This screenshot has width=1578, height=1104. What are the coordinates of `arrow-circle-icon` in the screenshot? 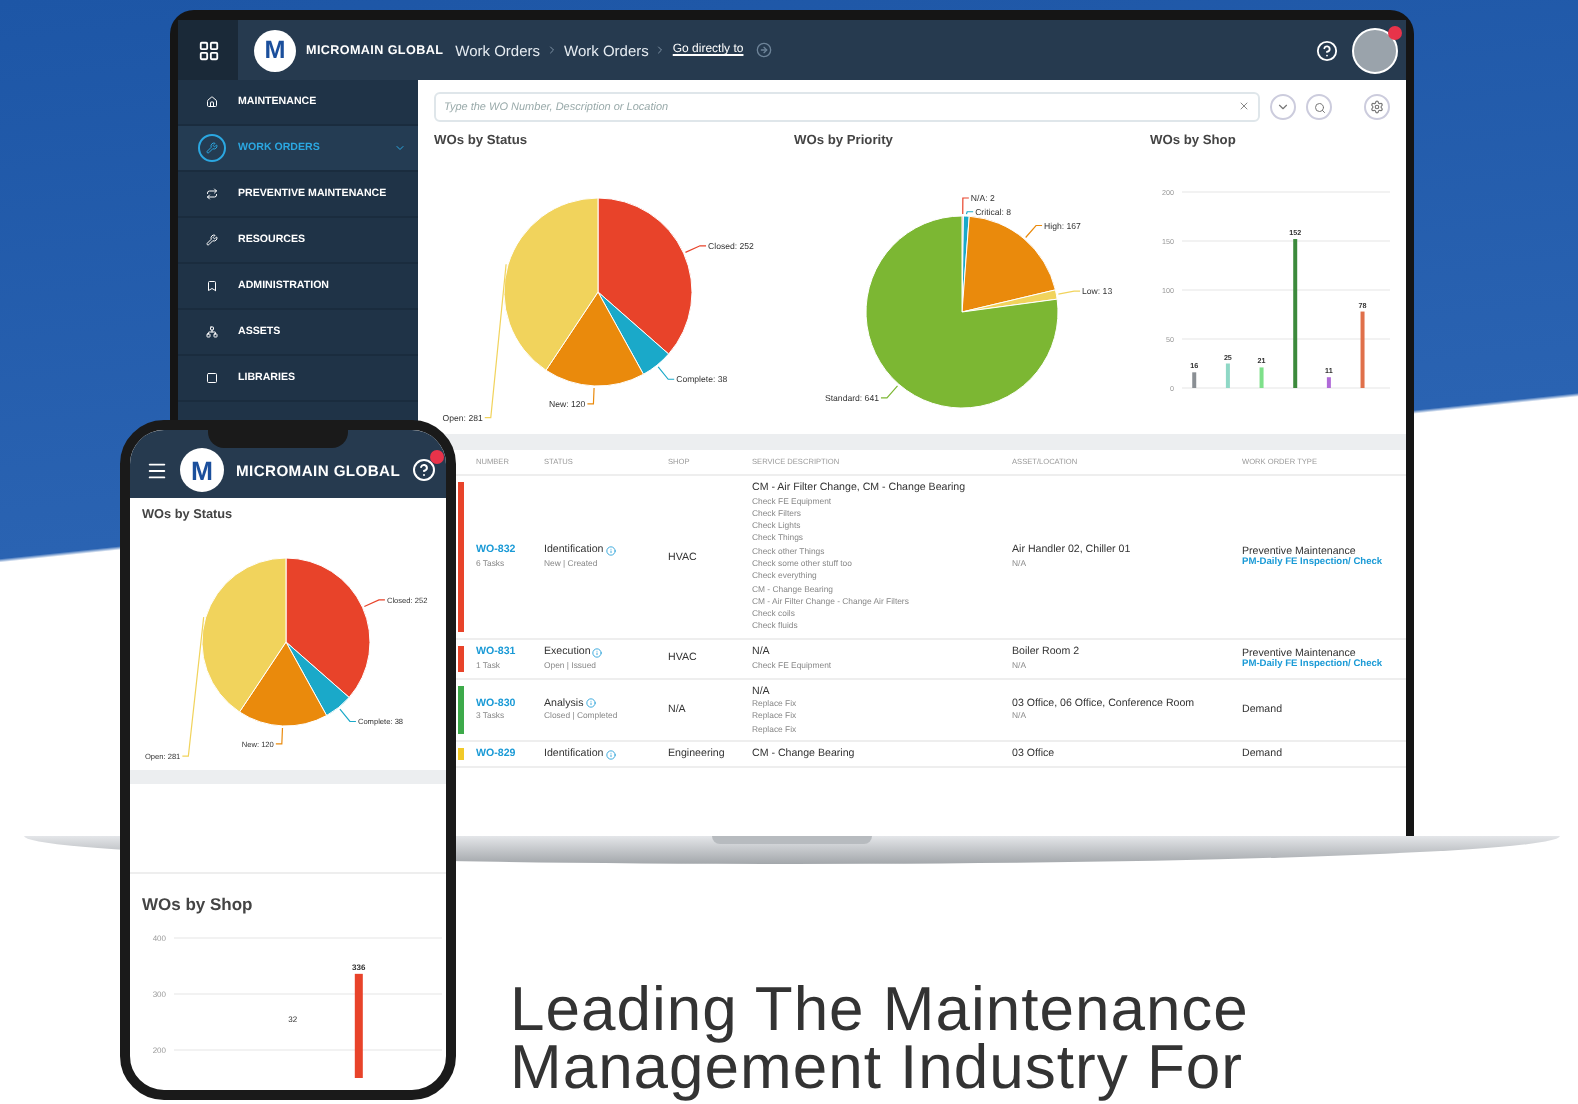 It's located at (763, 50).